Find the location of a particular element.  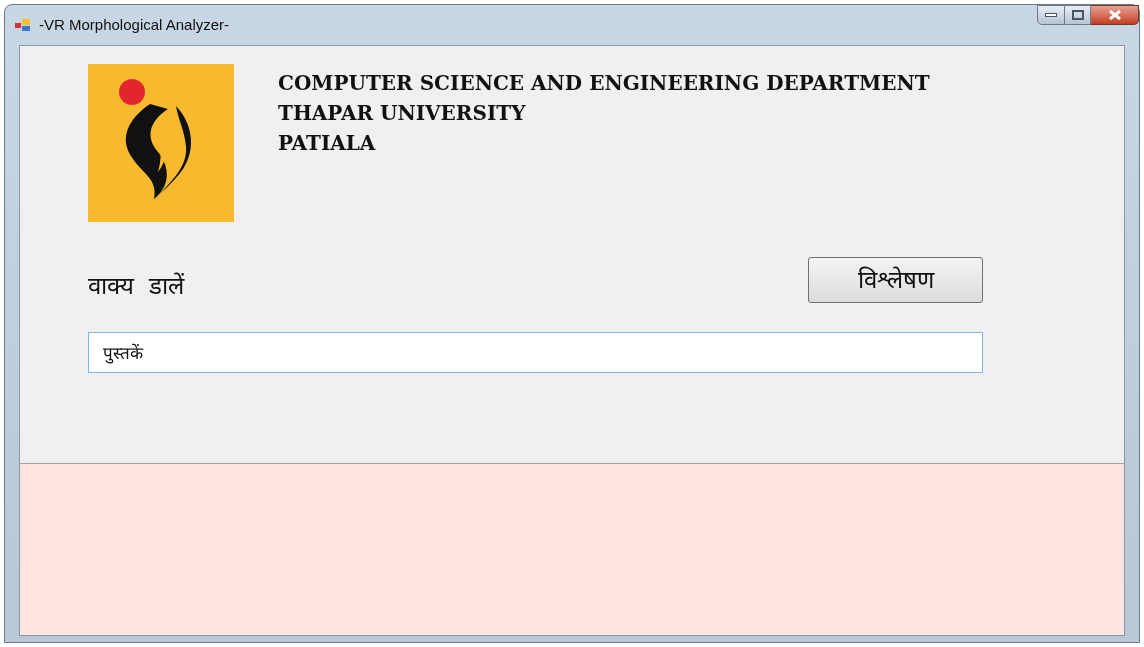

minimize-icon is located at coordinates (1051, 15).